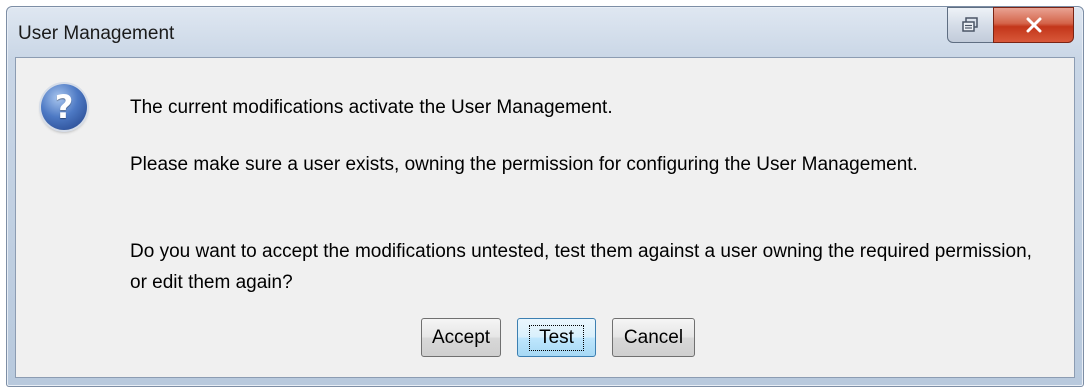 The height and width of the screenshot is (389, 1086). I want to click on test-button: Test, so click(556, 337).